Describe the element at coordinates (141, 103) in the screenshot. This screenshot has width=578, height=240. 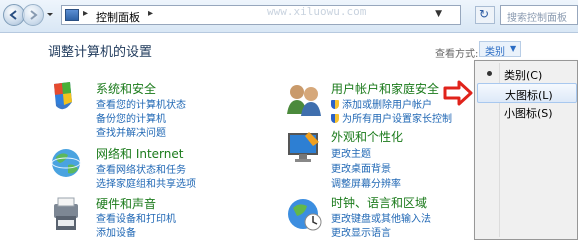
I see `category-link: 查看您的计算机状态` at that location.